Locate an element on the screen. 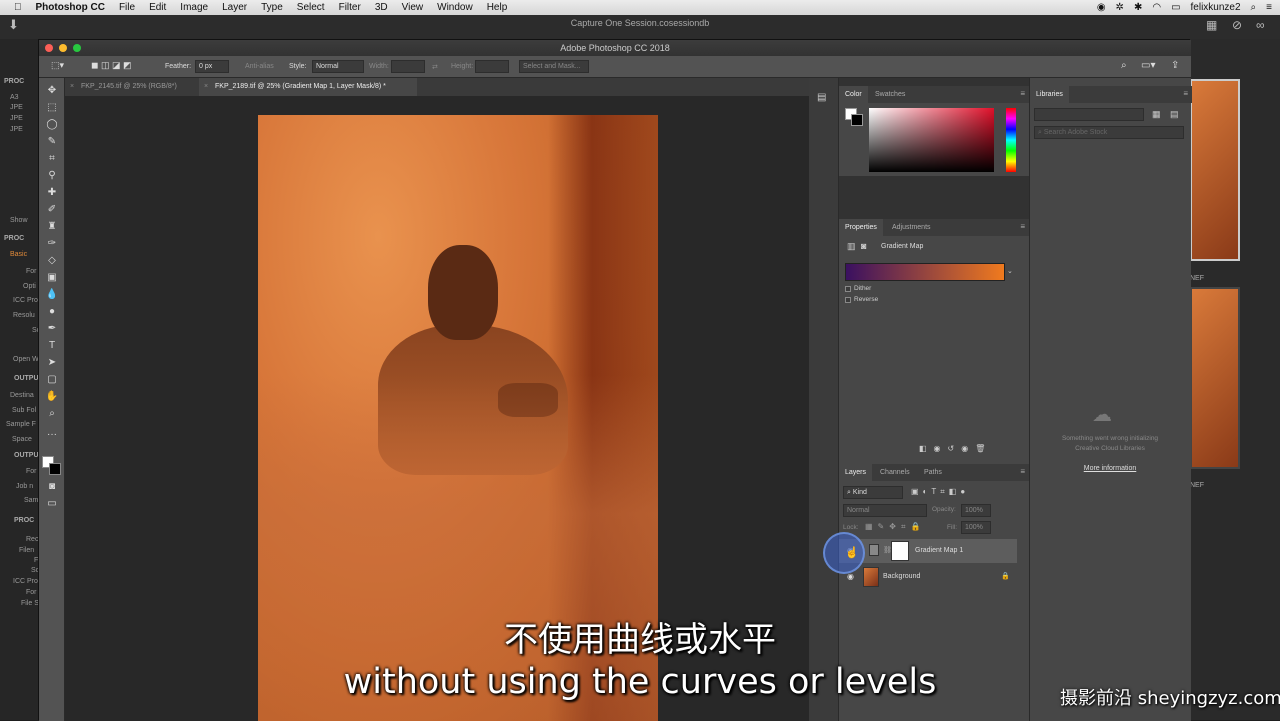  gradient-tool-icon: ▣ is located at coordinates (52, 278).